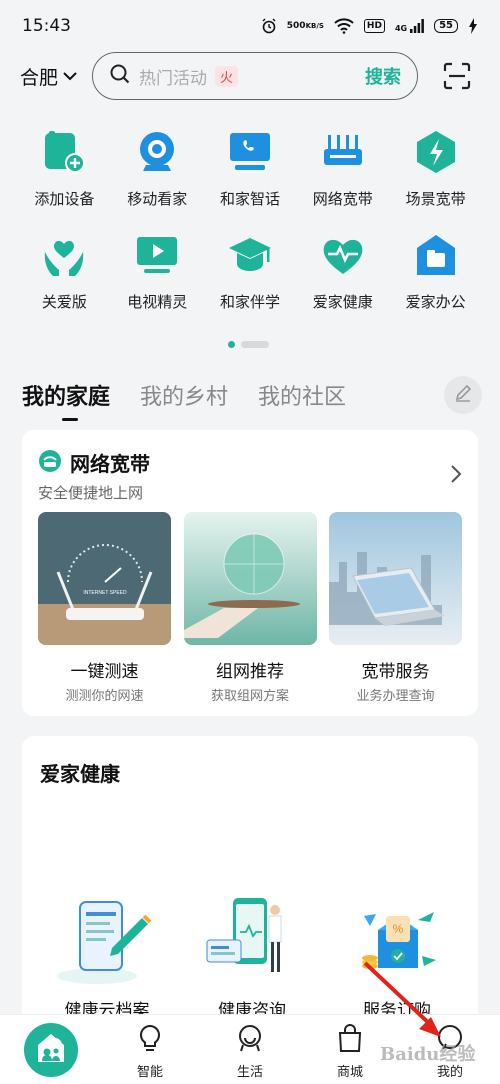  What do you see at coordinates (249, 302) in the screenshot?
I see `func-label: 和家伴学` at bounding box center [249, 302].